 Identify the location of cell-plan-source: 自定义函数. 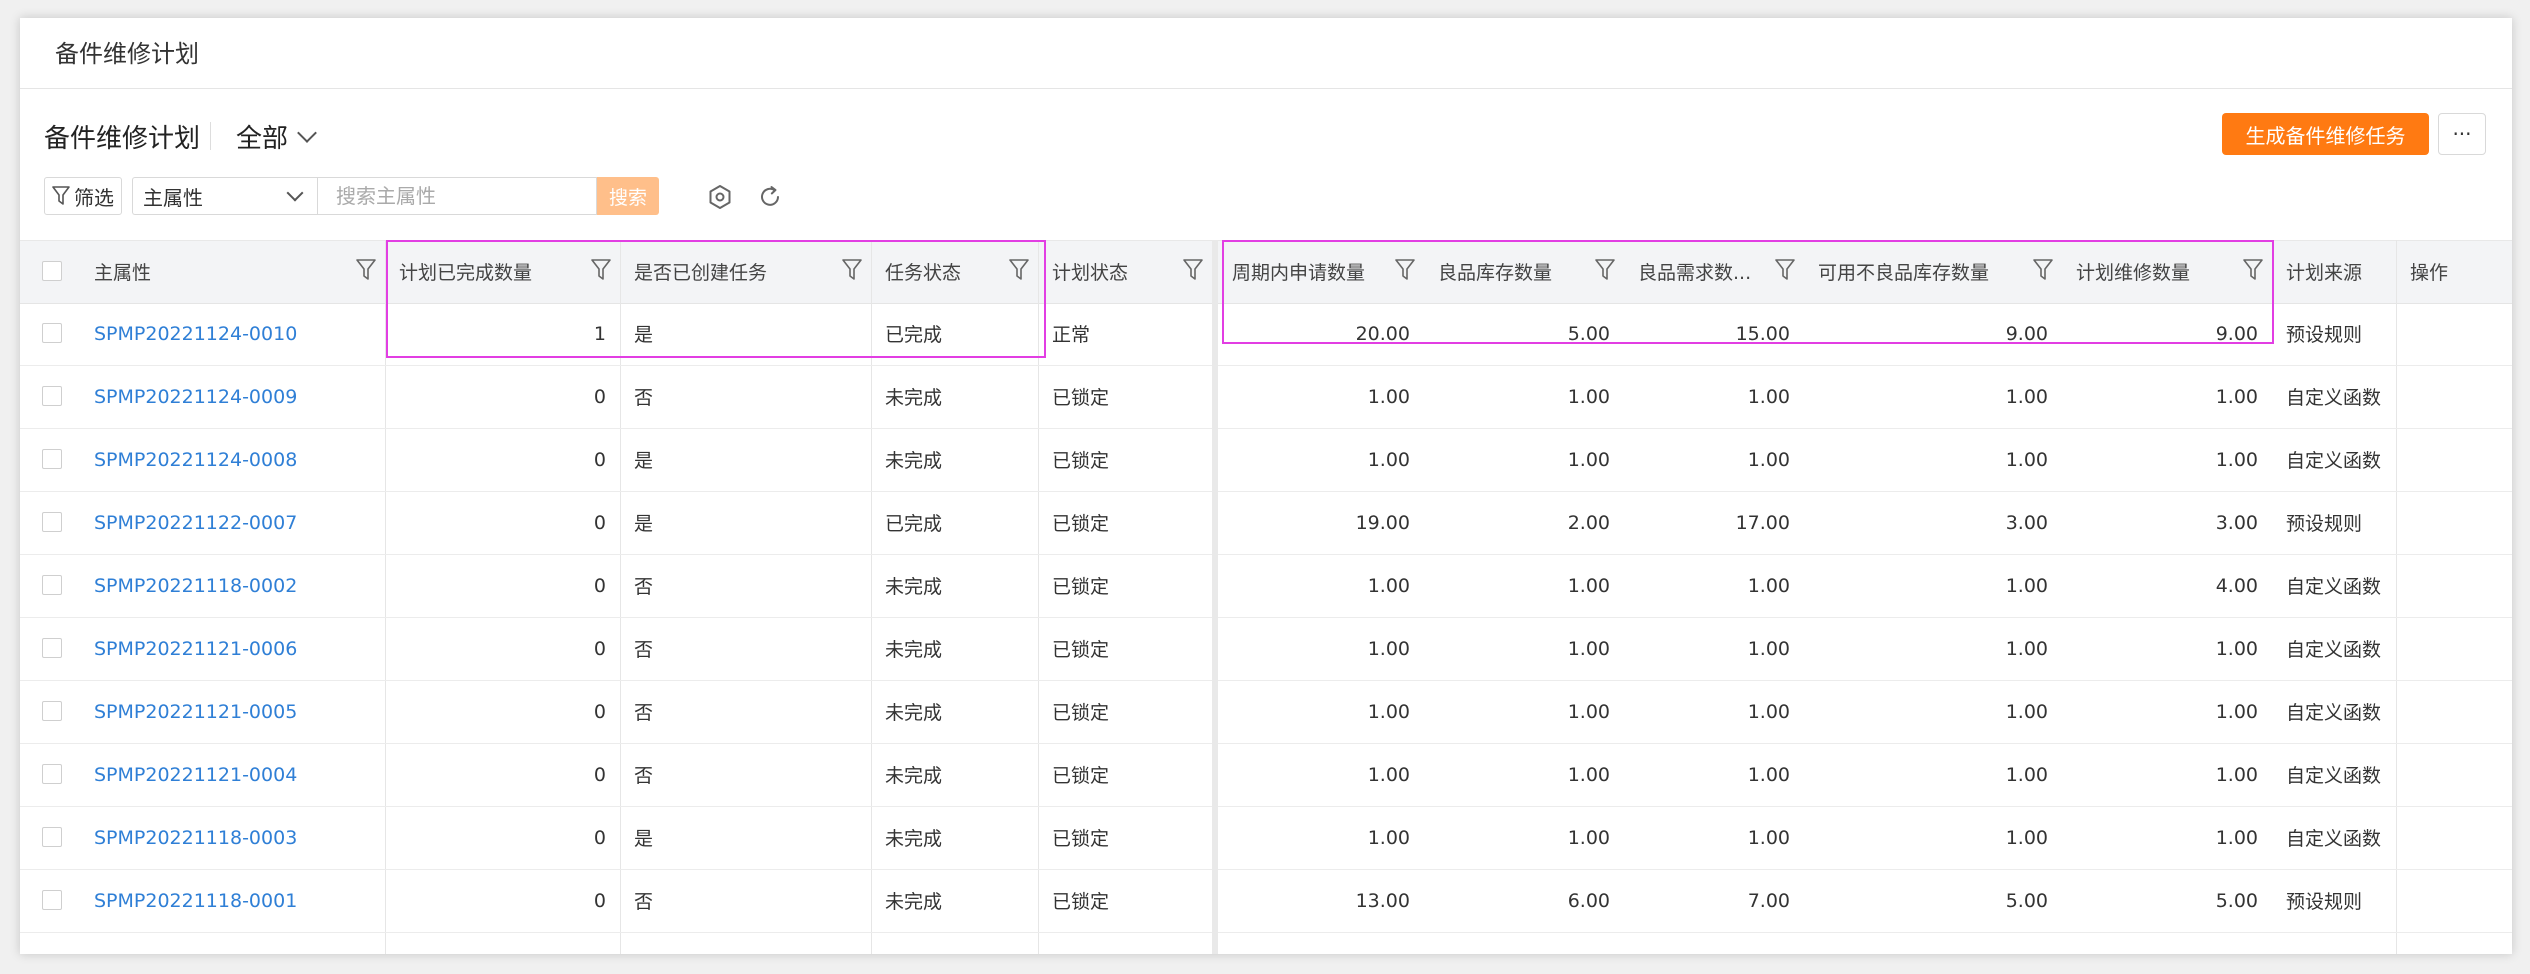
(2334, 839).